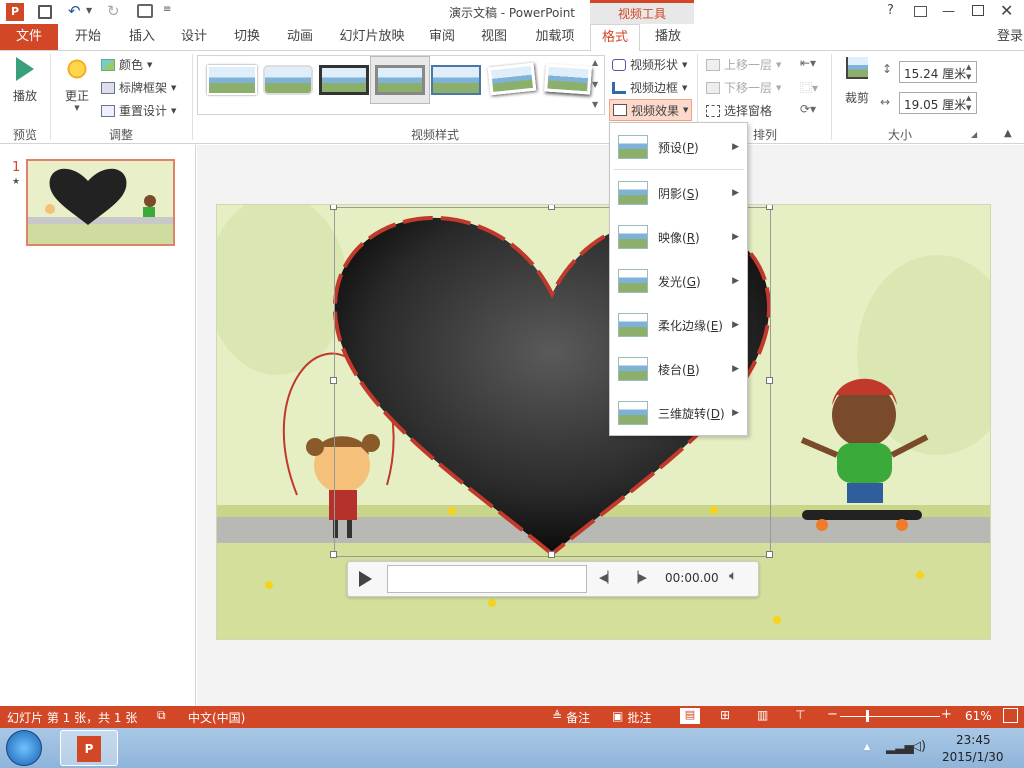 Image resolution: width=1024 pixels, height=768 pixels. Describe the element at coordinates (678, 147) in the screenshot. I see `effect-preset-item: 预设(P) ▶` at that location.